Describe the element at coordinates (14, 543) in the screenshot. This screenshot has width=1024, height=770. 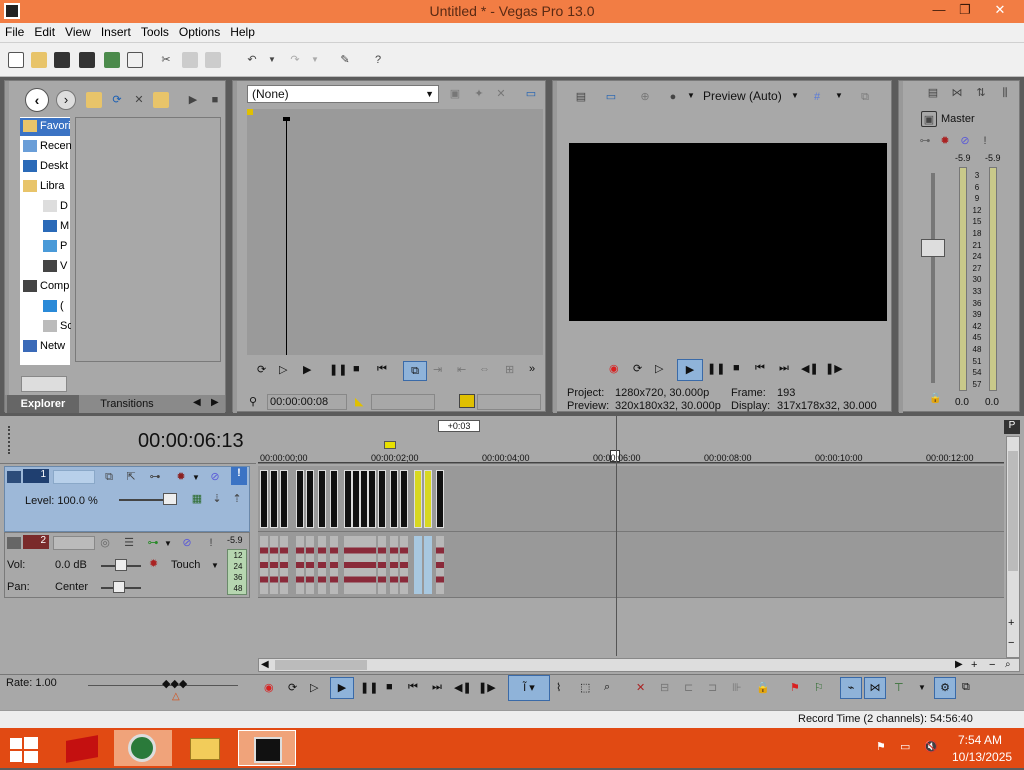
I see `collapse-icon` at that location.